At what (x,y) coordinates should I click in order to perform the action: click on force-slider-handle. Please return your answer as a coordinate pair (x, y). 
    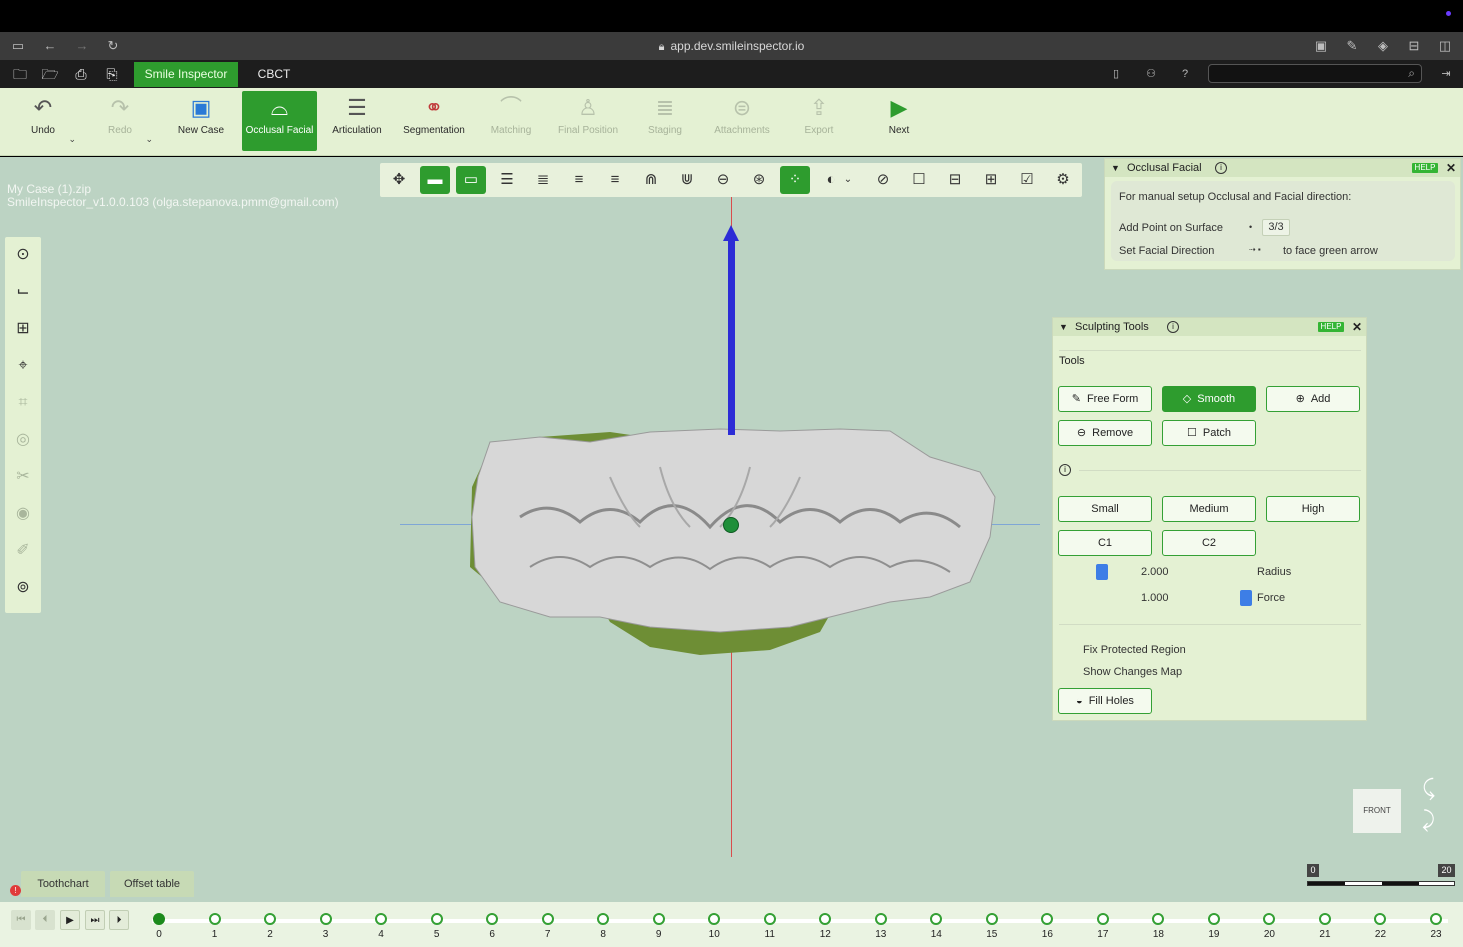
    Looking at the image, I should click on (1246, 598).